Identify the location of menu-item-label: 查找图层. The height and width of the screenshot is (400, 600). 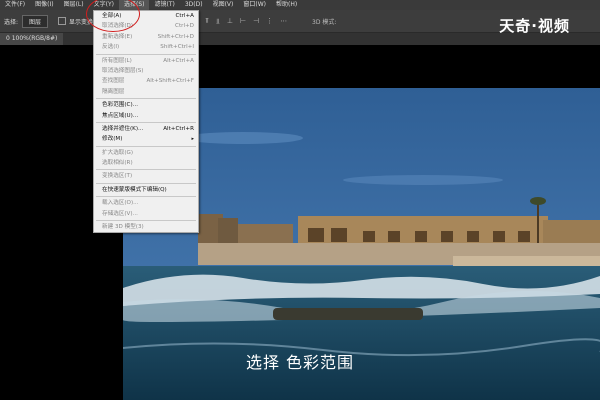
(113, 81).